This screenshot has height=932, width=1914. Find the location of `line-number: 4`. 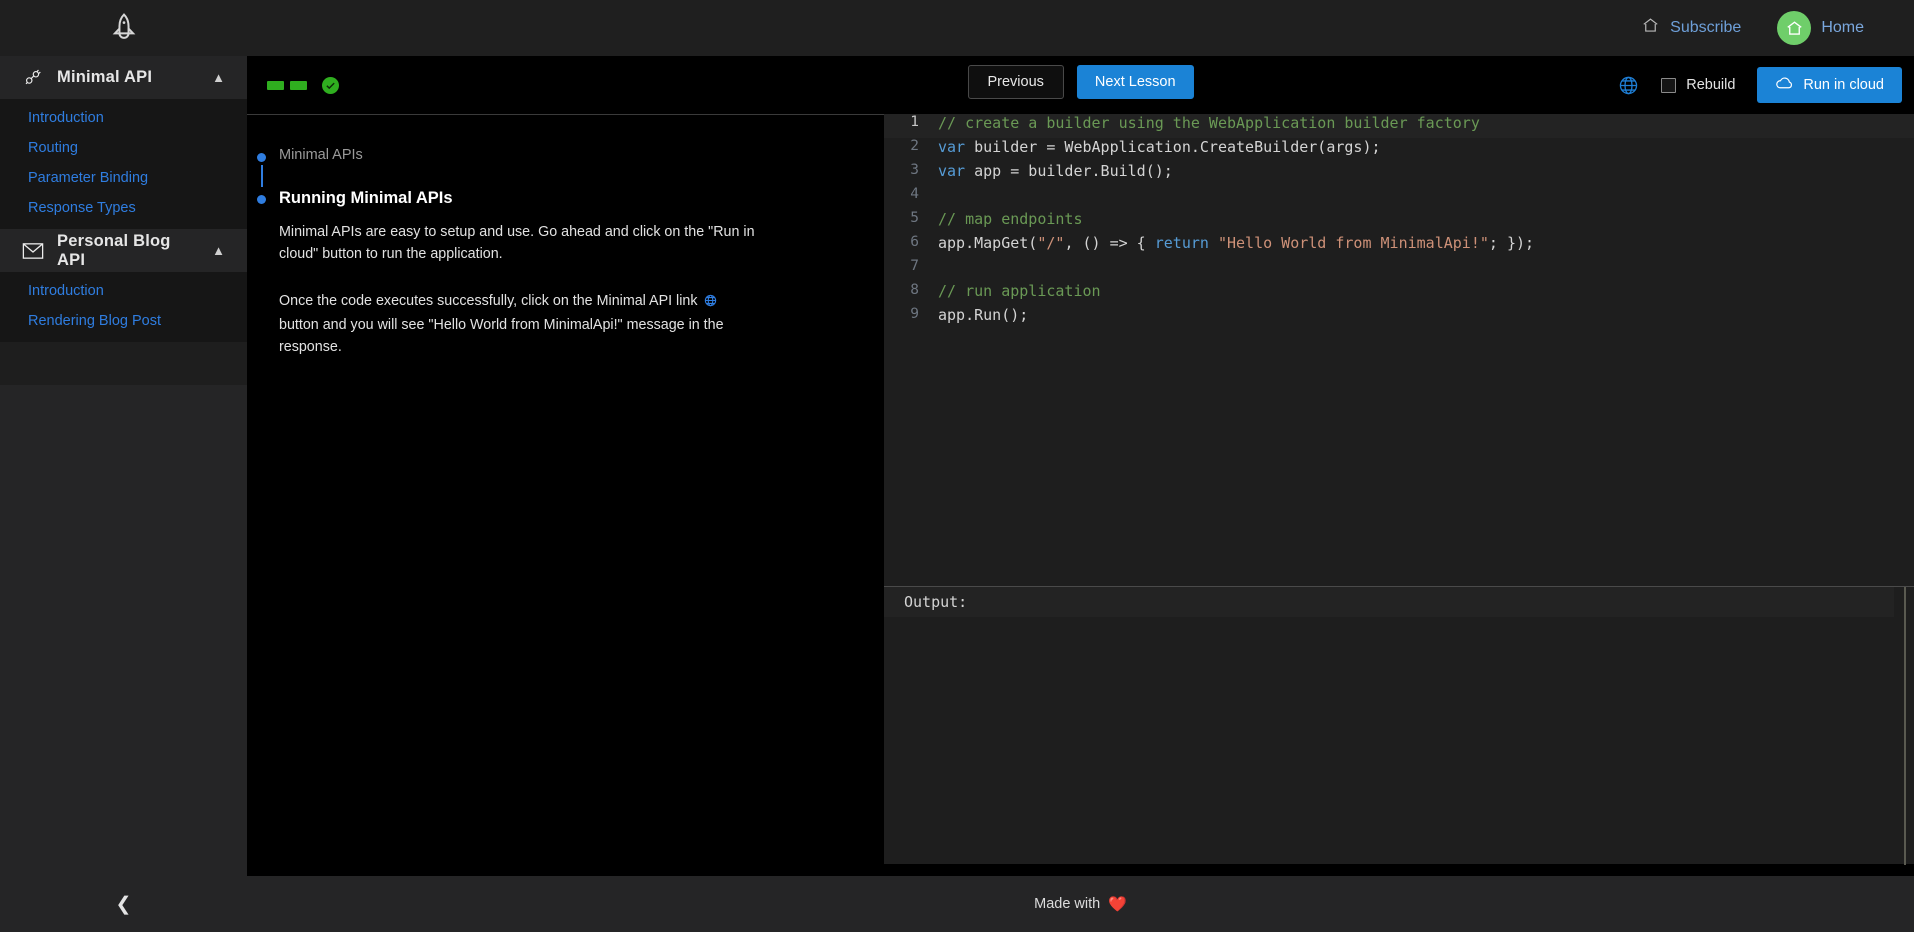

line-number: 4 is located at coordinates (914, 194).